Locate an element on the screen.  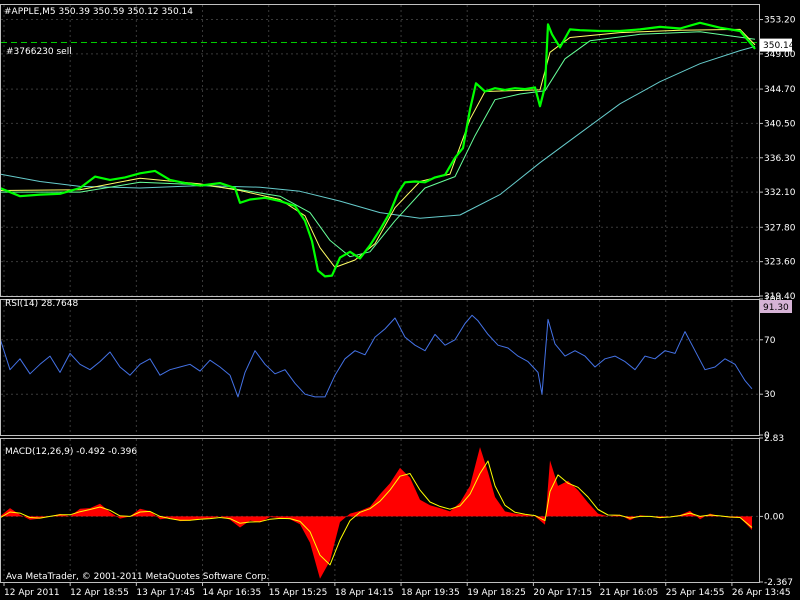
y-axis-tick-label: 327.80 is located at coordinates (780, 228).